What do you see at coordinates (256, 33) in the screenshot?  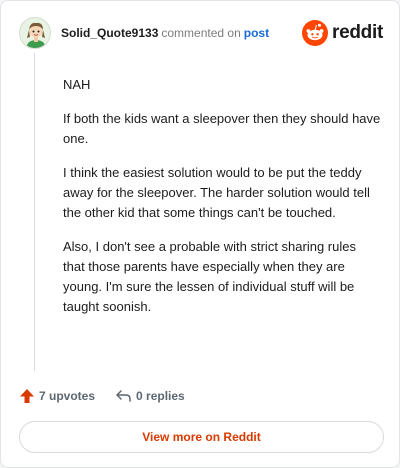 I see `post-link: post` at bounding box center [256, 33].